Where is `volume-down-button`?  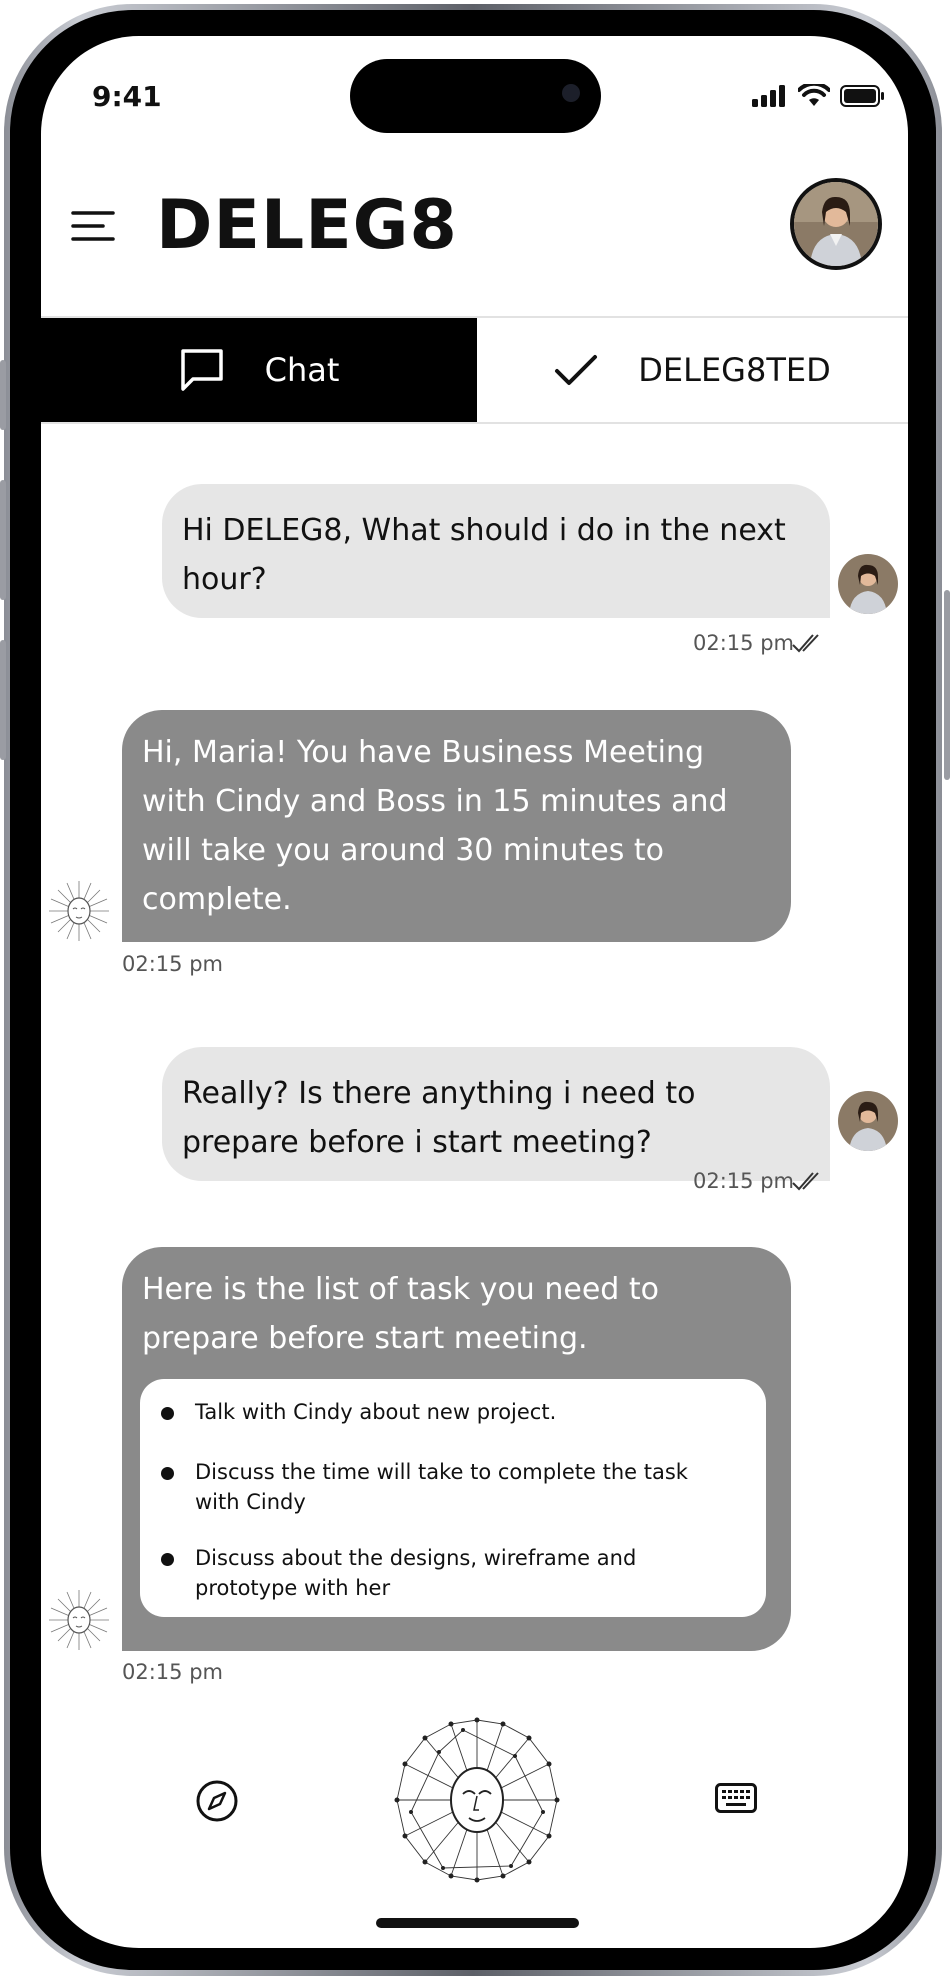 volume-down-button is located at coordinates (3, 700).